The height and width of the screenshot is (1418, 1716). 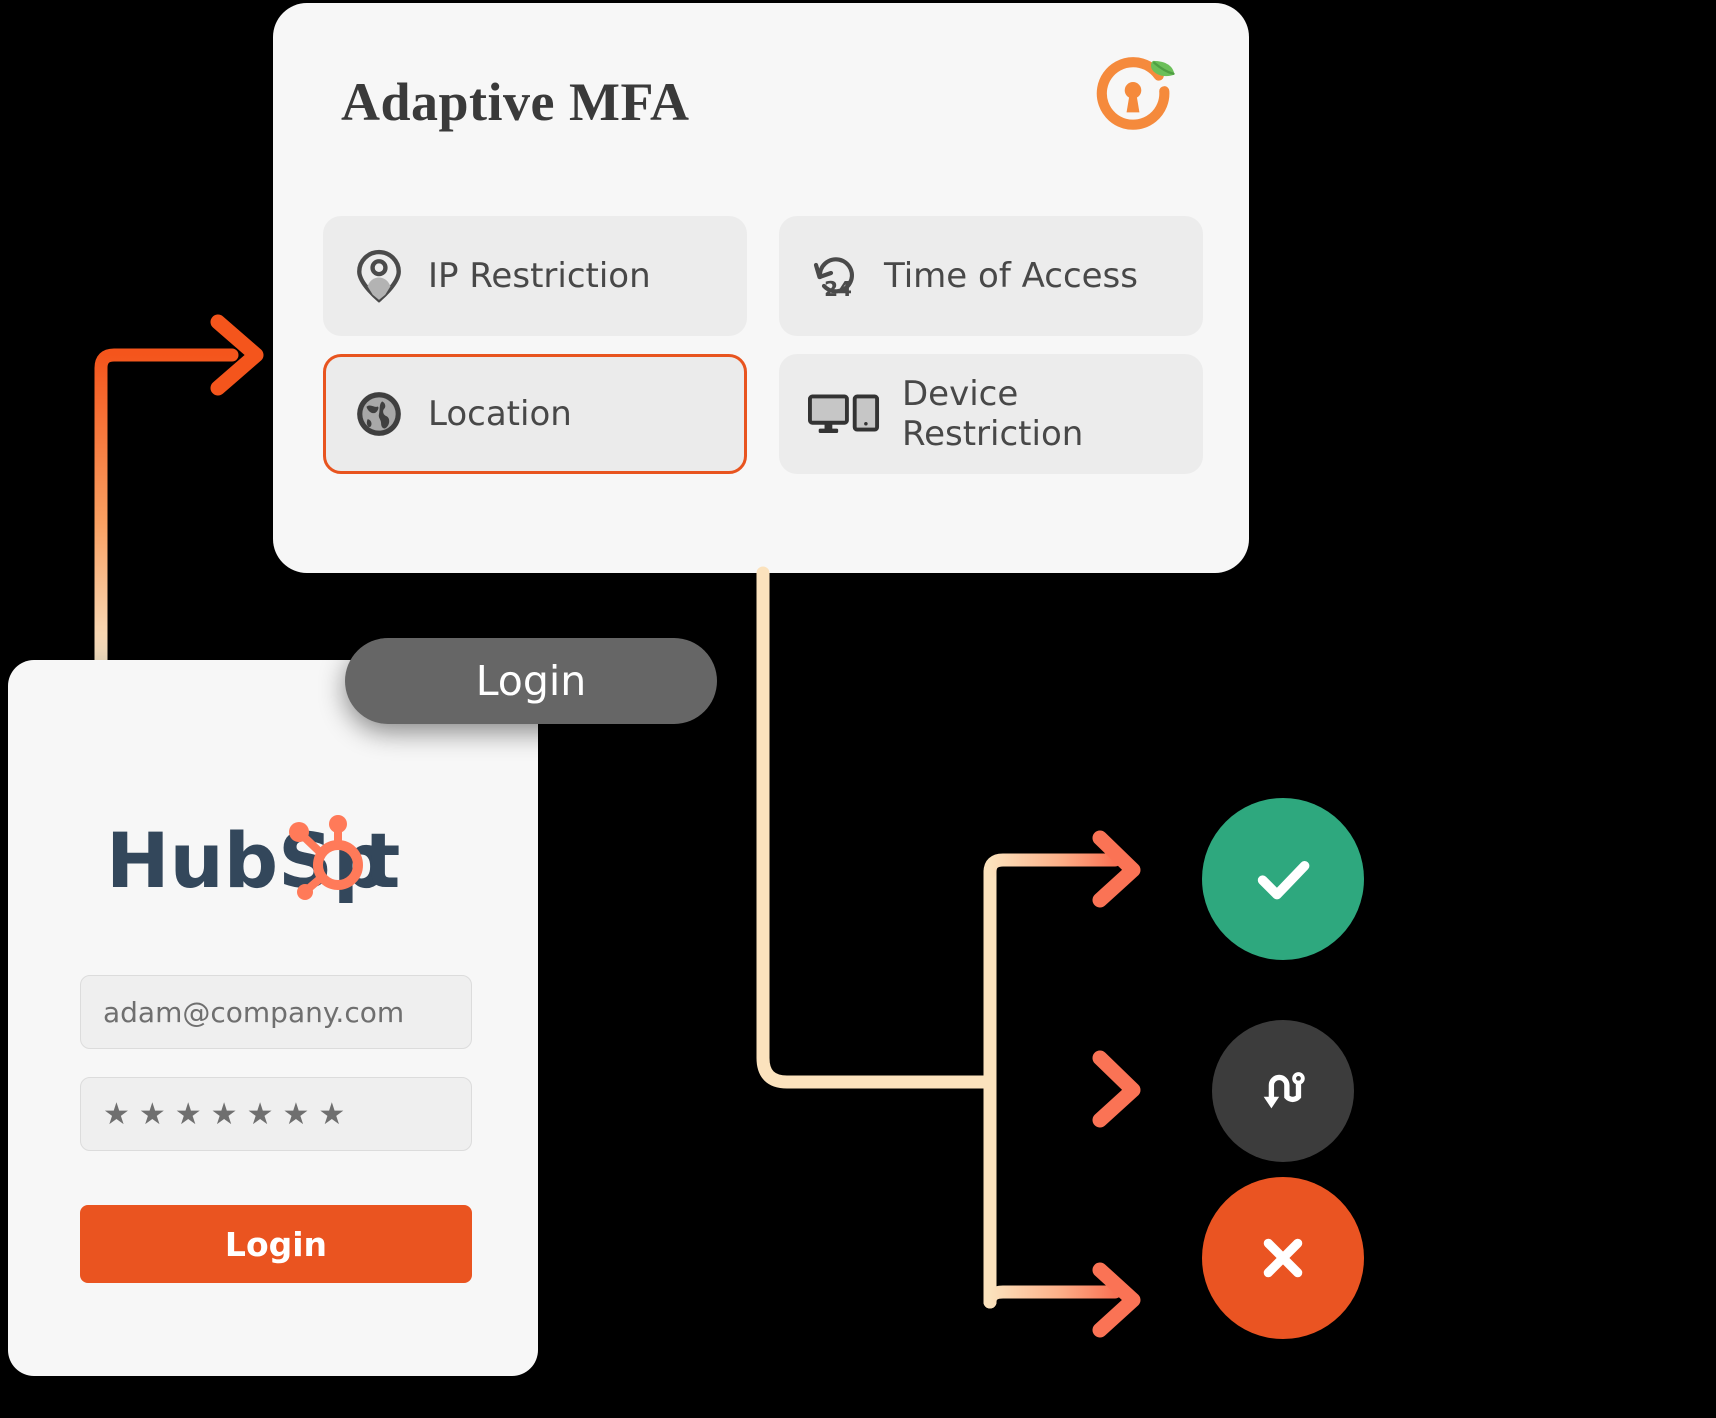 I want to click on globe-icon, so click(x=379, y=414).